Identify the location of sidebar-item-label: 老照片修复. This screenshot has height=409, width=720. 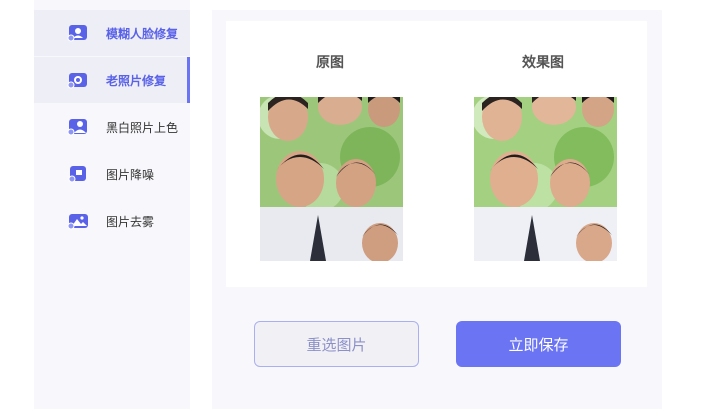
(136, 80).